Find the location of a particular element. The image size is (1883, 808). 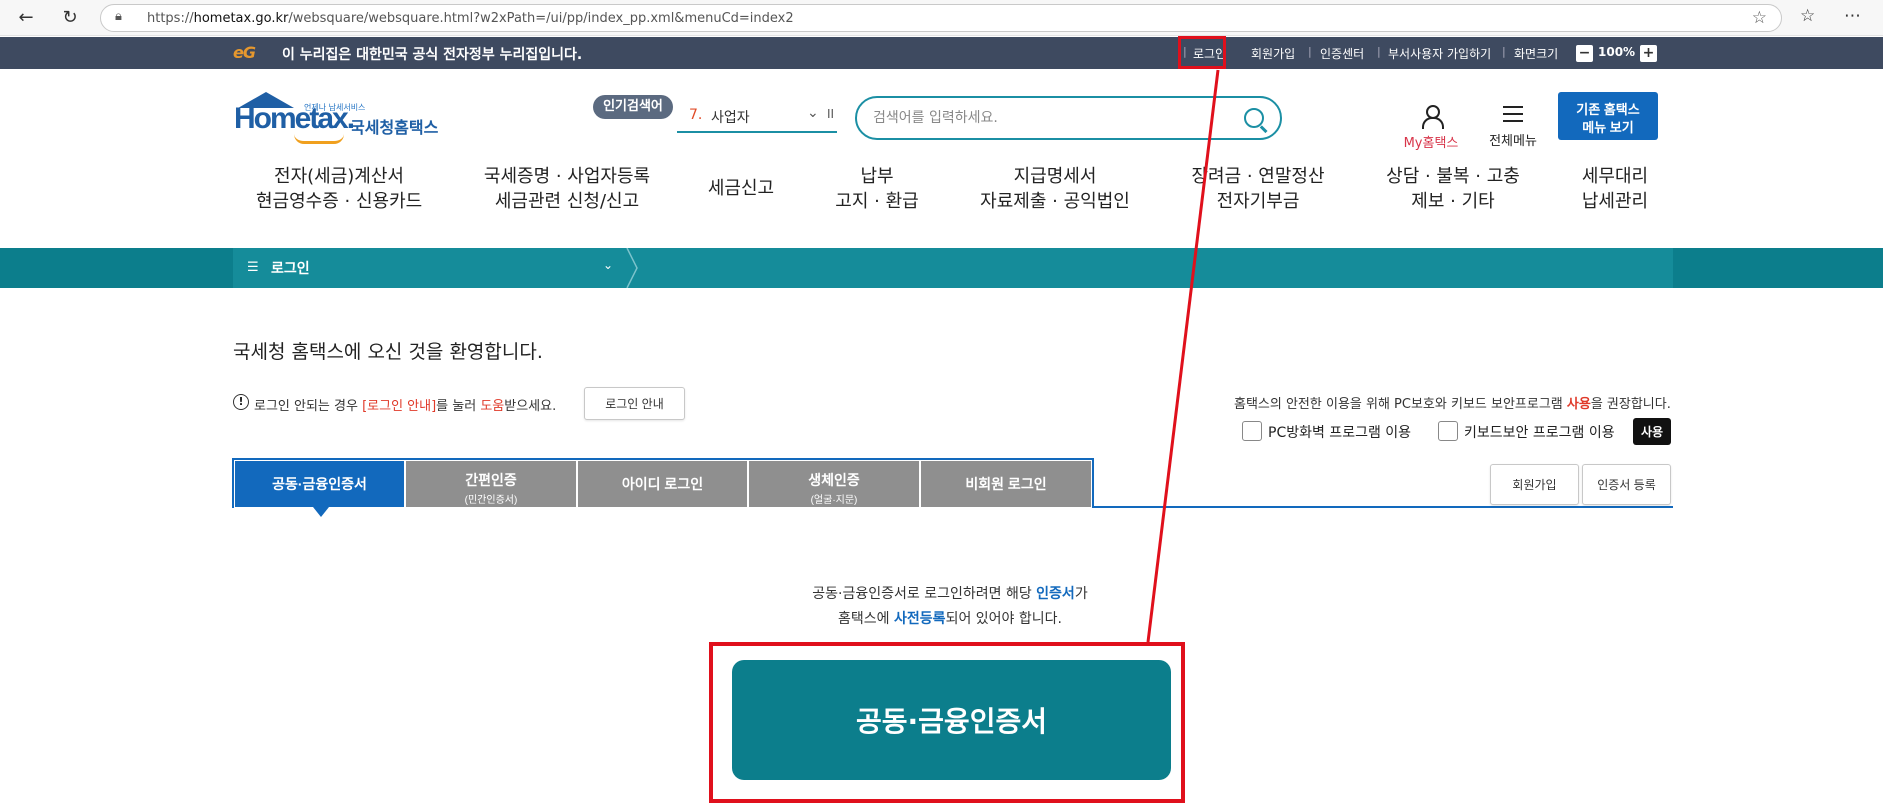

logo-smile-shape is located at coordinates (319, 139).